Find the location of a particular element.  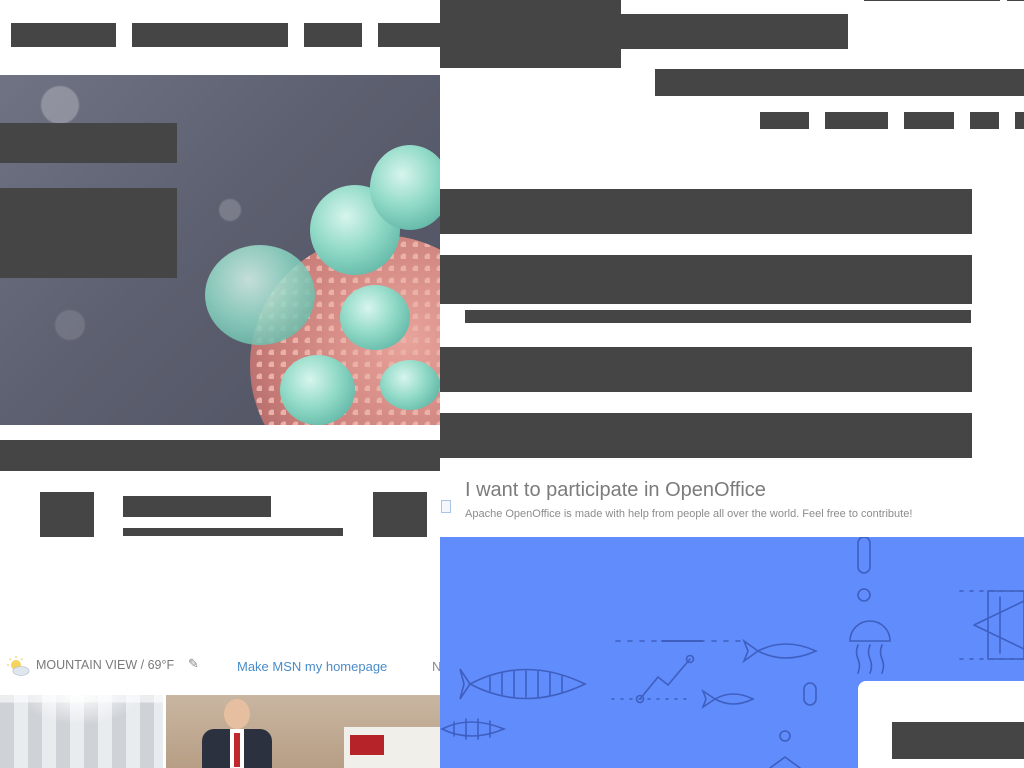

participate-heading: I want to participate in OpenOffice is located at coordinates (615, 490).